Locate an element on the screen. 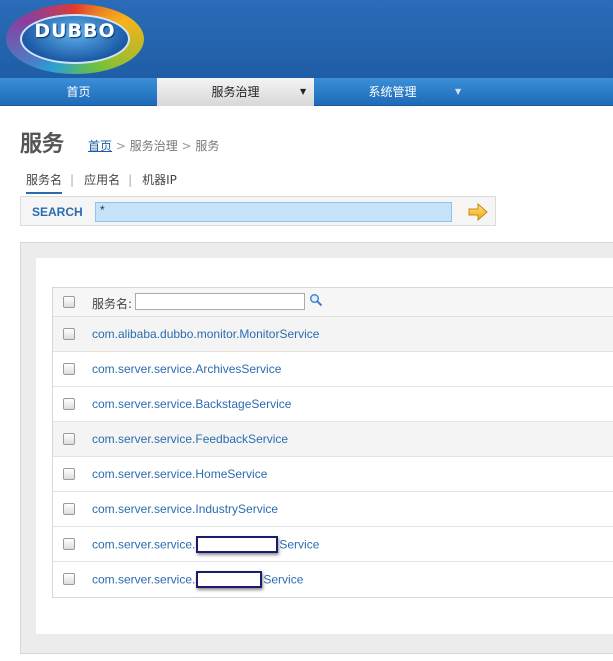 This screenshot has height=661, width=613. table-row: com.server.service.FeedbackService is located at coordinates (333, 439).